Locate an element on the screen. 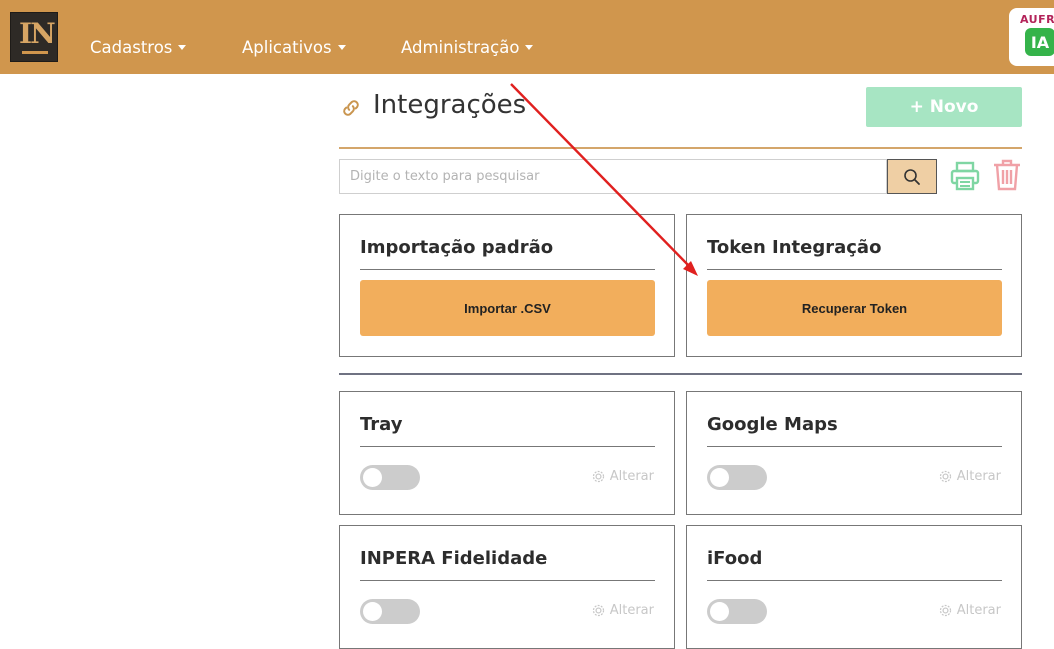 The height and width of the screenshot is (649, 1054). ai-badge-text: AUFRE is located at coordinates (1037, 19).